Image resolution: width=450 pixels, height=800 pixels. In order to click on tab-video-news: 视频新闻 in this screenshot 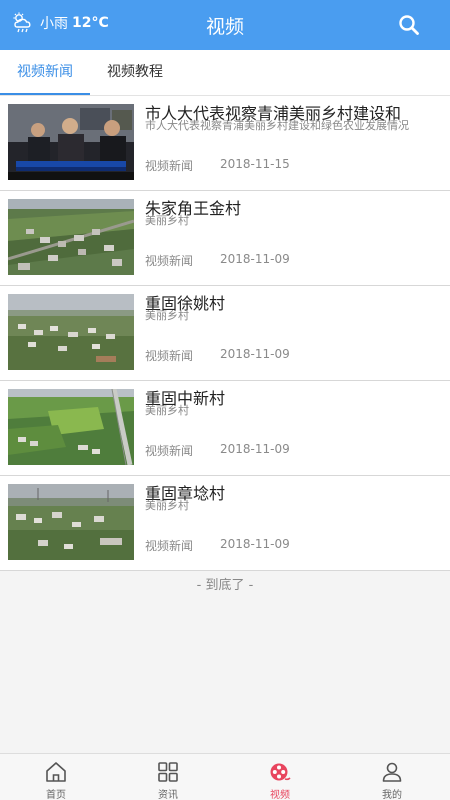, I will do `click(45, 72)`.